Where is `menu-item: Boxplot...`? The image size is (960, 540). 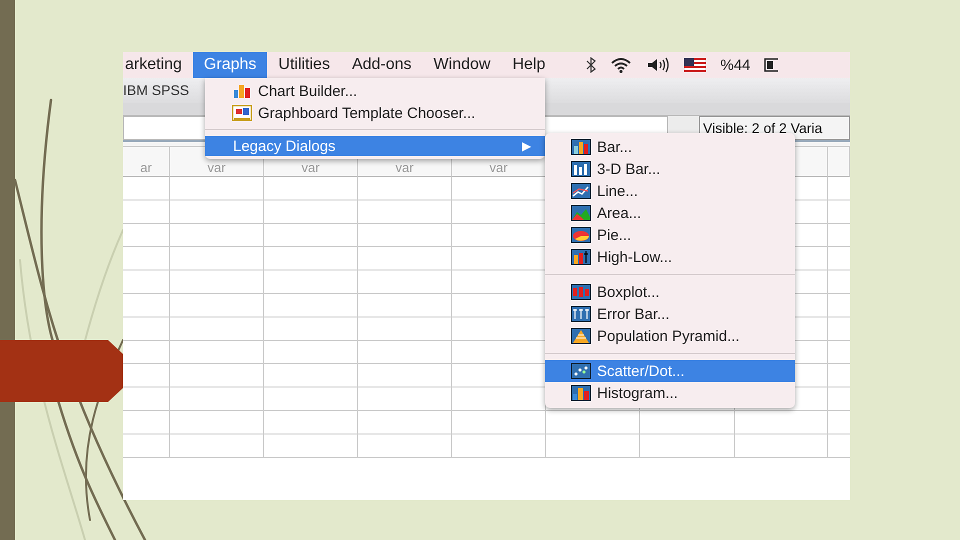 menu-item: Boxplot... is located at coordinates (670, 292).